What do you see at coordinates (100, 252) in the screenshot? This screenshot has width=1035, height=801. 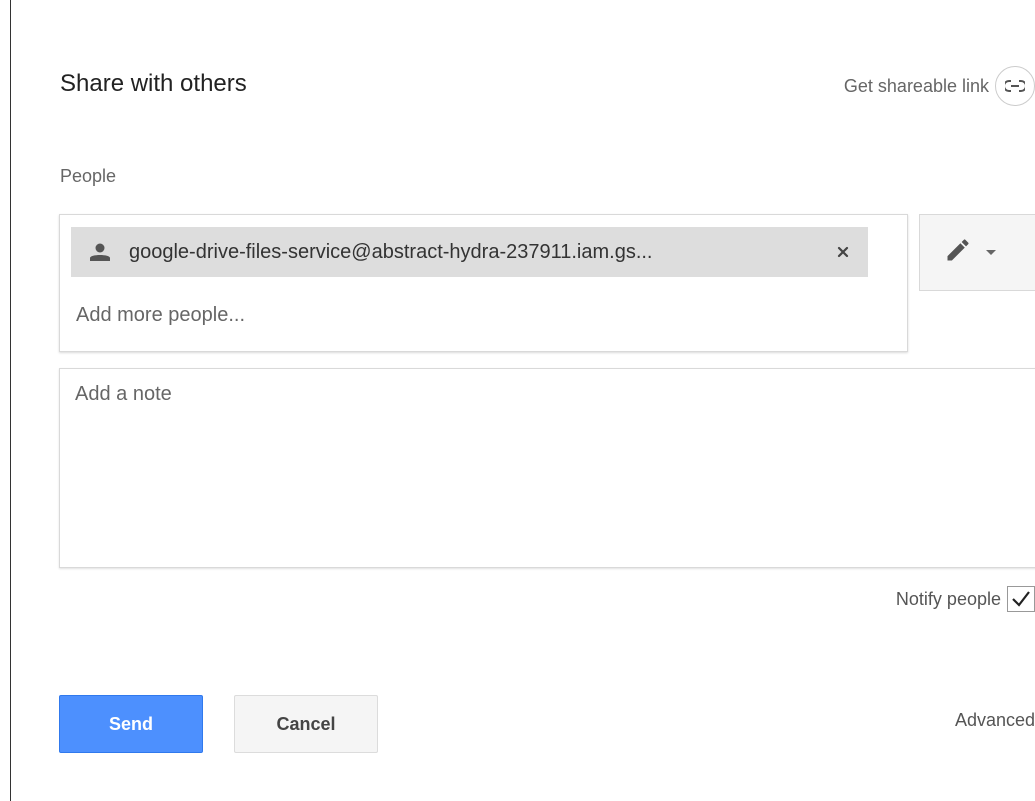 I see `person-icon` at bounding box center [100, 252].